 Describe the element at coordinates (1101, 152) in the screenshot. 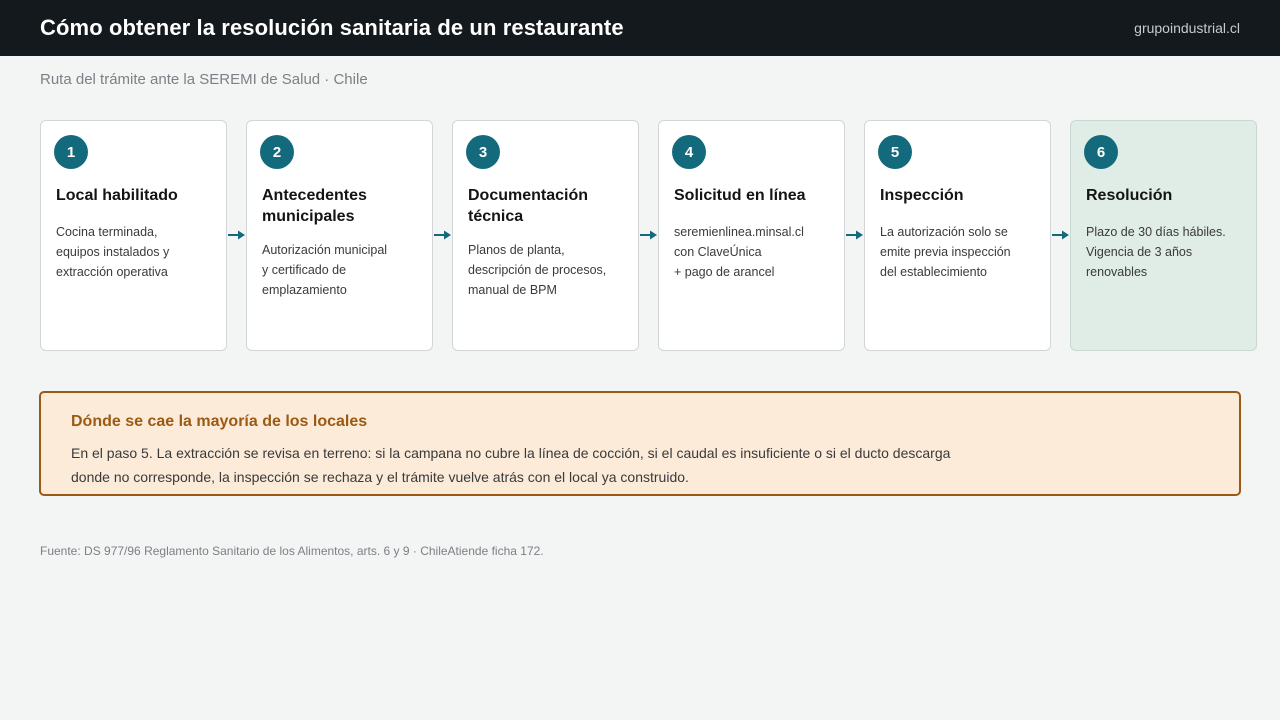

I see `step-number-badge: 6` at that location.